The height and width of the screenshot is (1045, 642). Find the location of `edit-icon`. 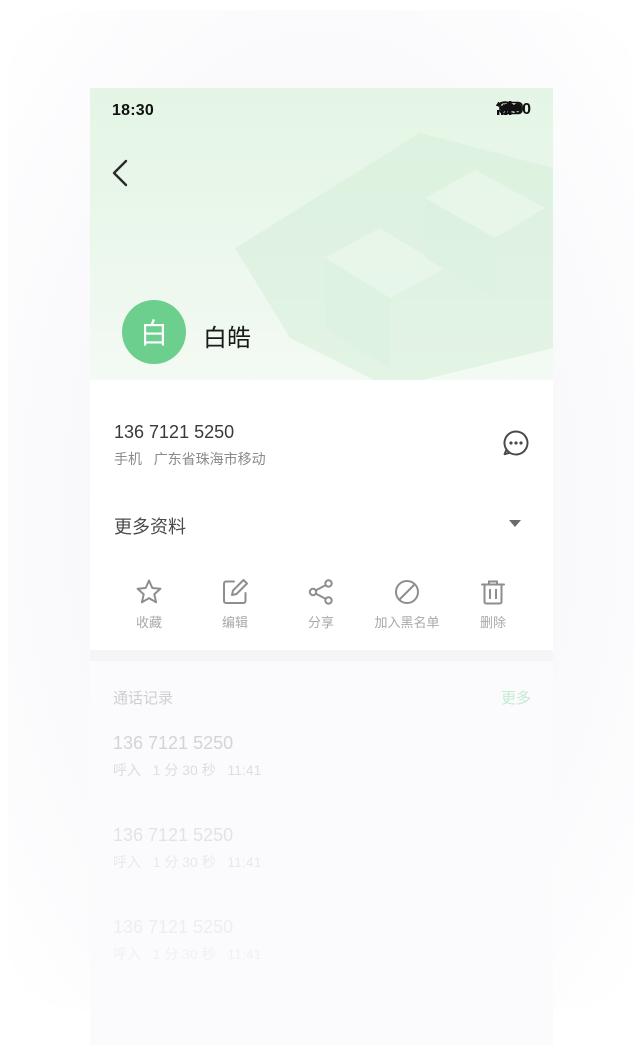

edit-icon is located at coordinates (235, 591).